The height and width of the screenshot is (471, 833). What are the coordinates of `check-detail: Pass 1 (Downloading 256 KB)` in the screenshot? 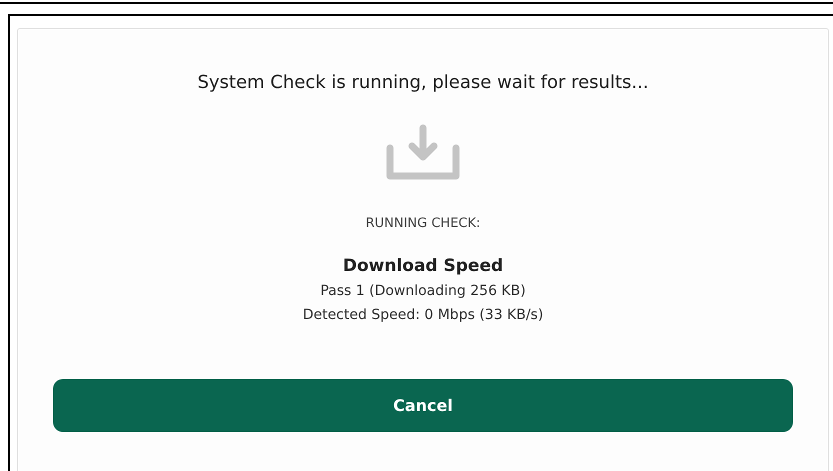 It's located at (423, 291).